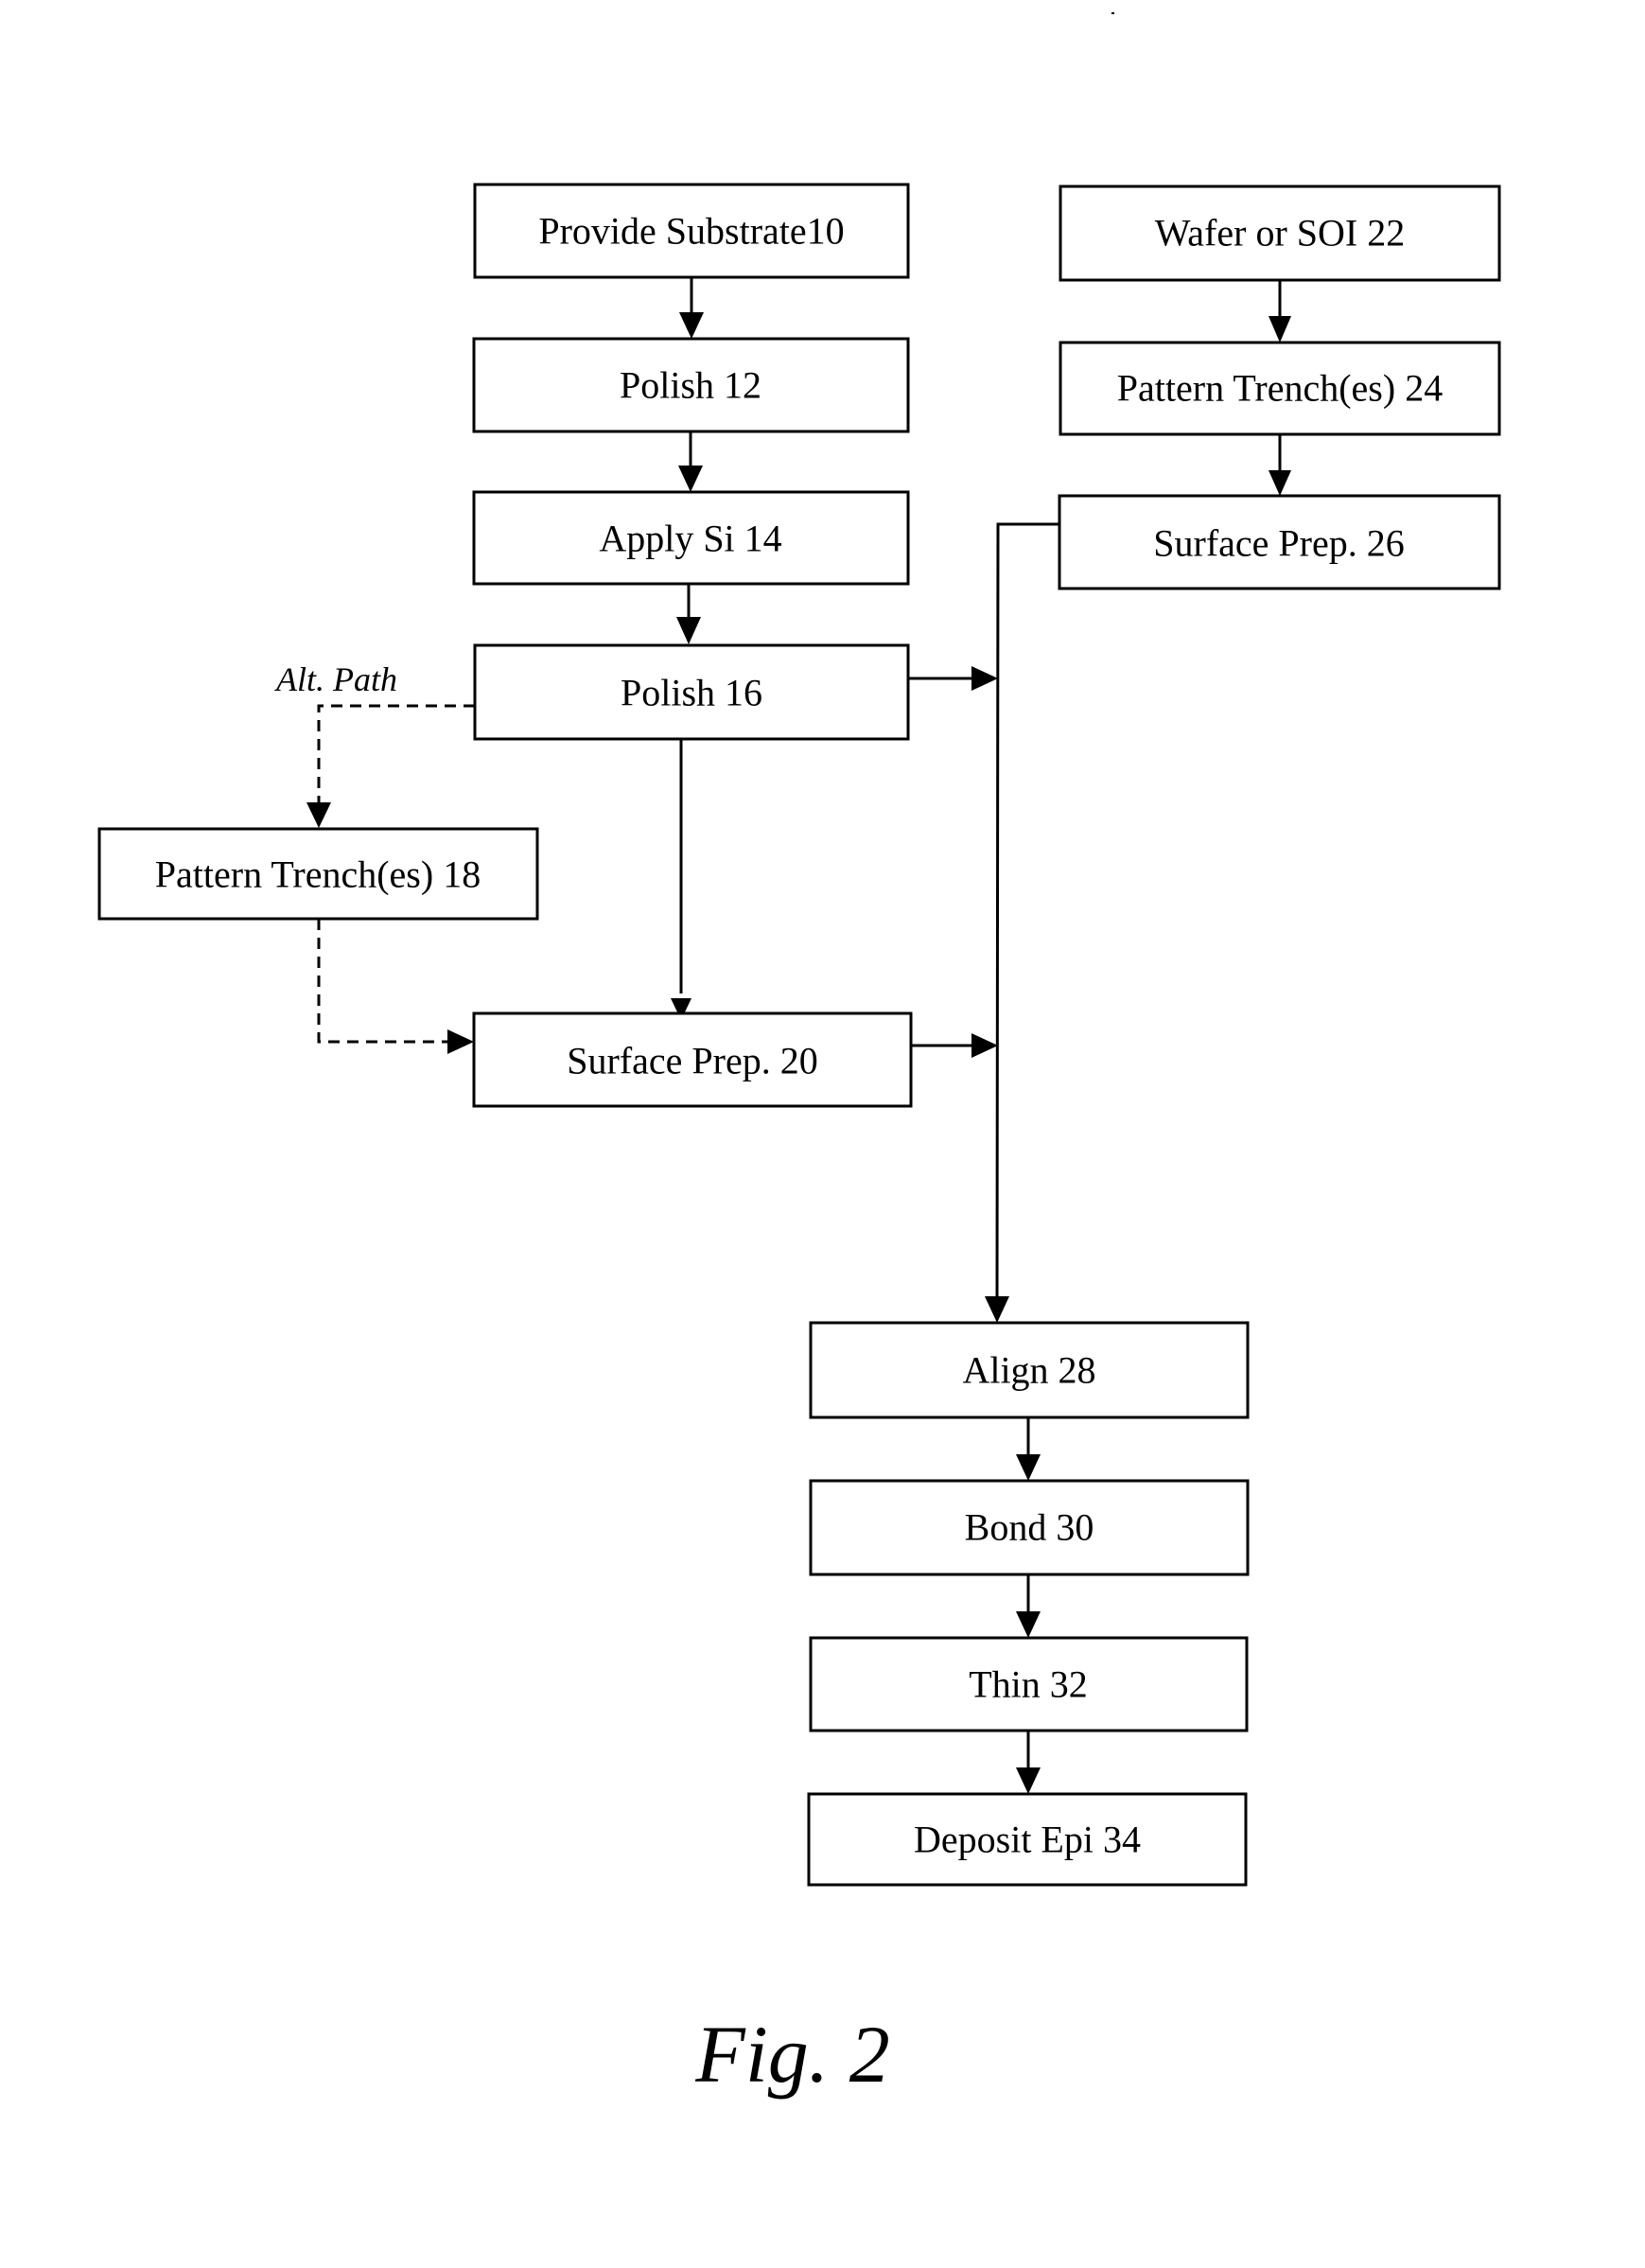 Image resolution: width=1645 pixels, height=2268 pixels. I want to click on arrow-s18-s20, so click(395, 986).